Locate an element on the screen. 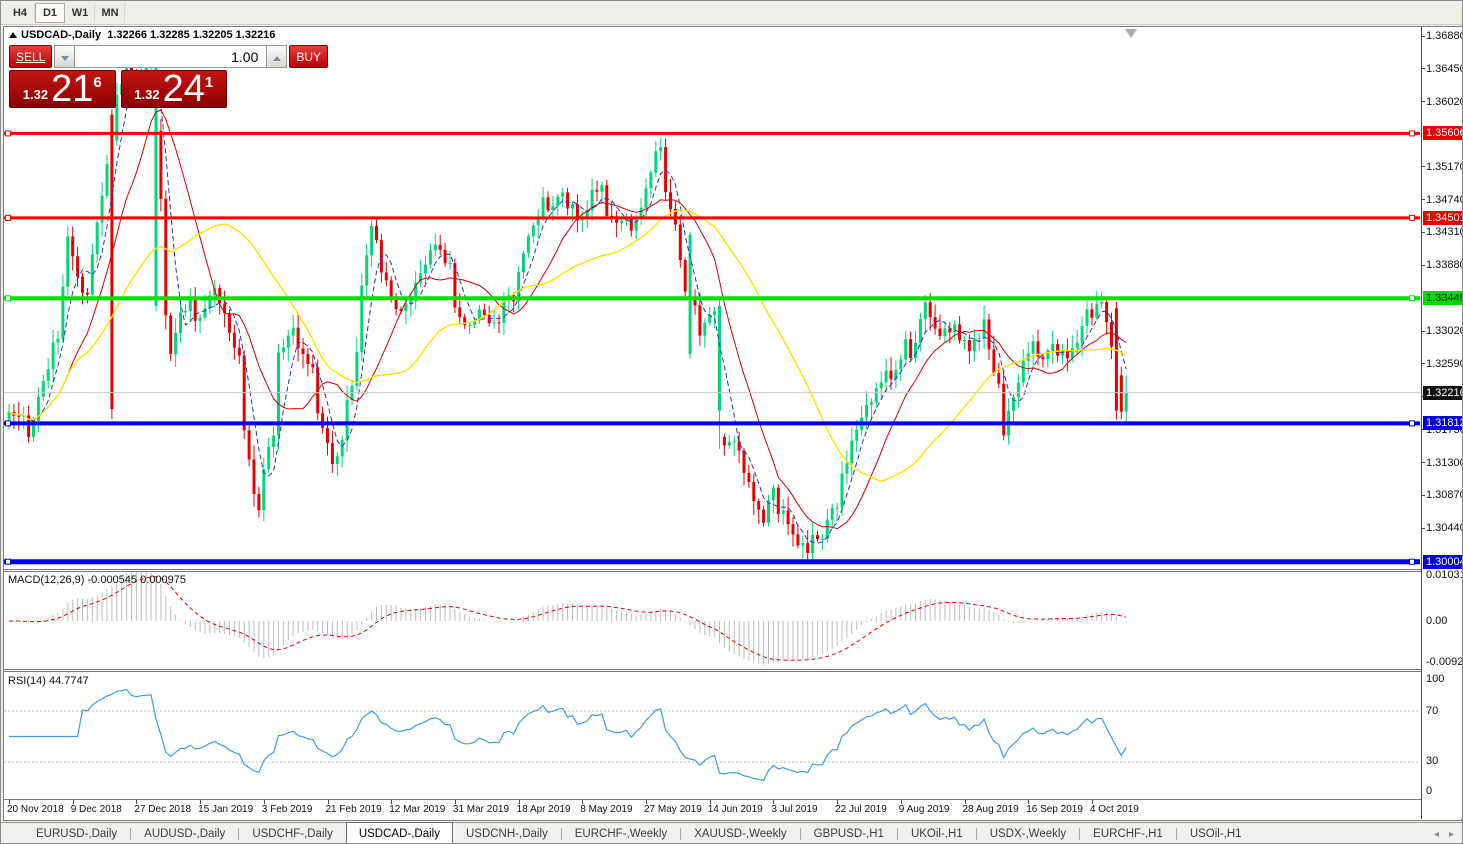  chart-tab-ukoil-h1: UKOil-,H1 is located at coordinates (937, 833).